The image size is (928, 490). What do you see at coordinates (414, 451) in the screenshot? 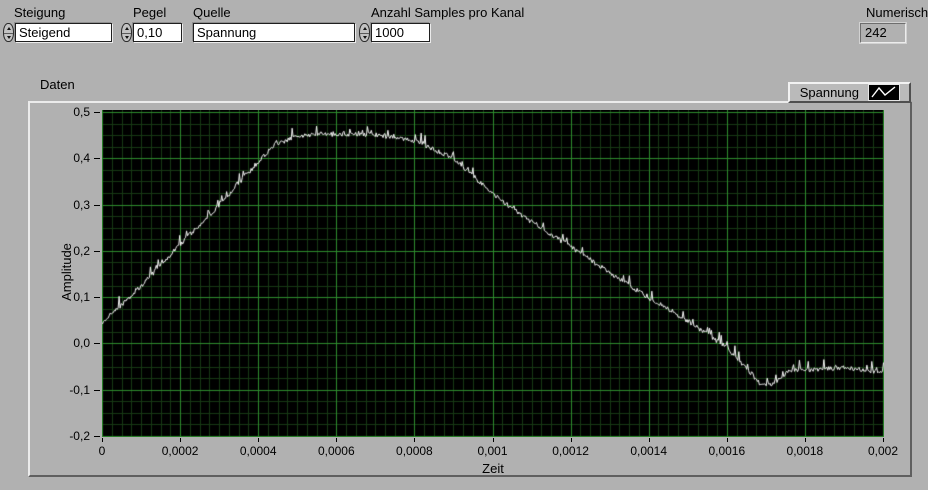
I see `x-tick-label: 0,0008` at bounding box center [414, 451].